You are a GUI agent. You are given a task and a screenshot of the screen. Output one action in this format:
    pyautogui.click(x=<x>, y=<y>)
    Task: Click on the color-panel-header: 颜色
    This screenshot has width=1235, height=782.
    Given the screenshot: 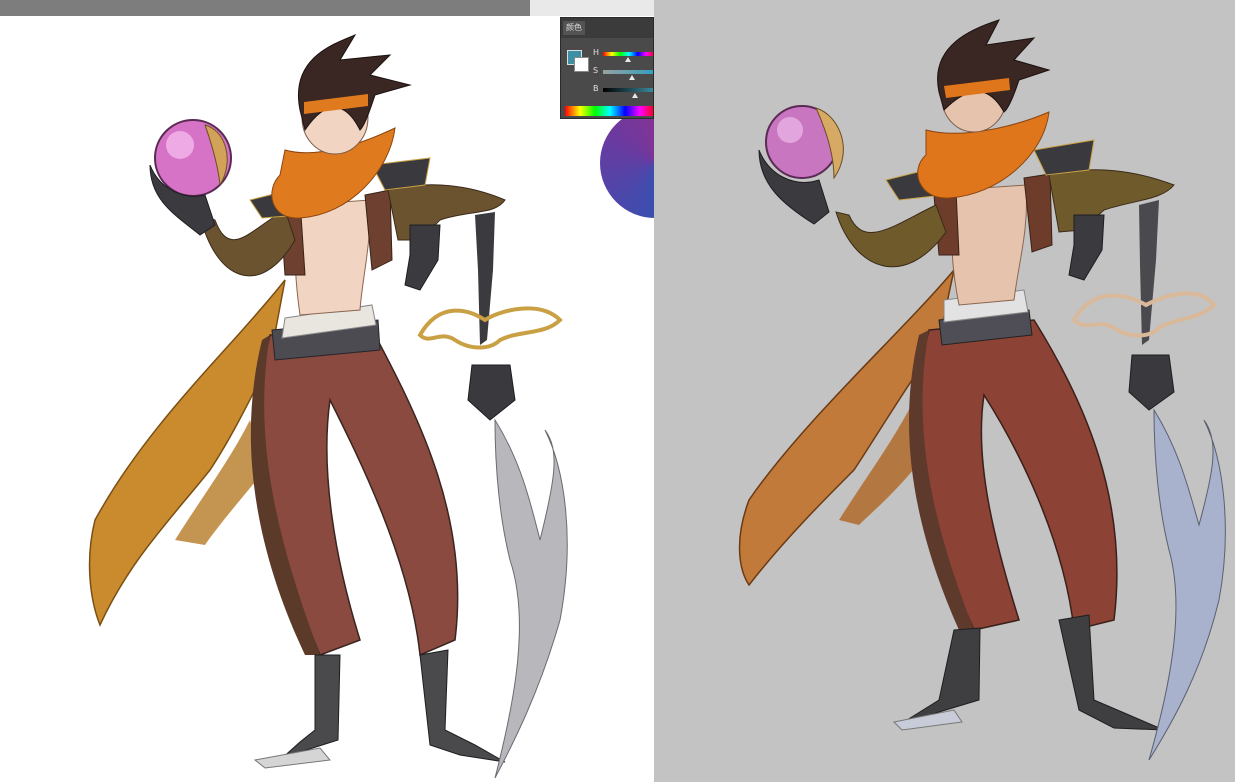 What is the action you would take?
    pyautogui.click(x=607, y=28)
    